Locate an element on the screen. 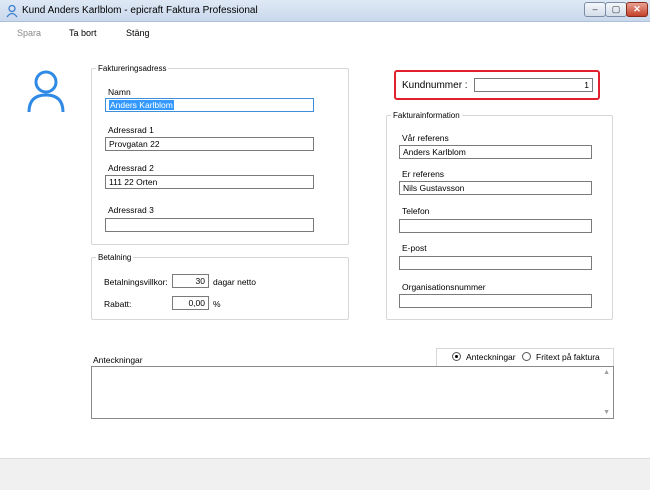 This screenshot has height=490, width=650. maximize-button: ▢ is located at coordinates (616, 9).